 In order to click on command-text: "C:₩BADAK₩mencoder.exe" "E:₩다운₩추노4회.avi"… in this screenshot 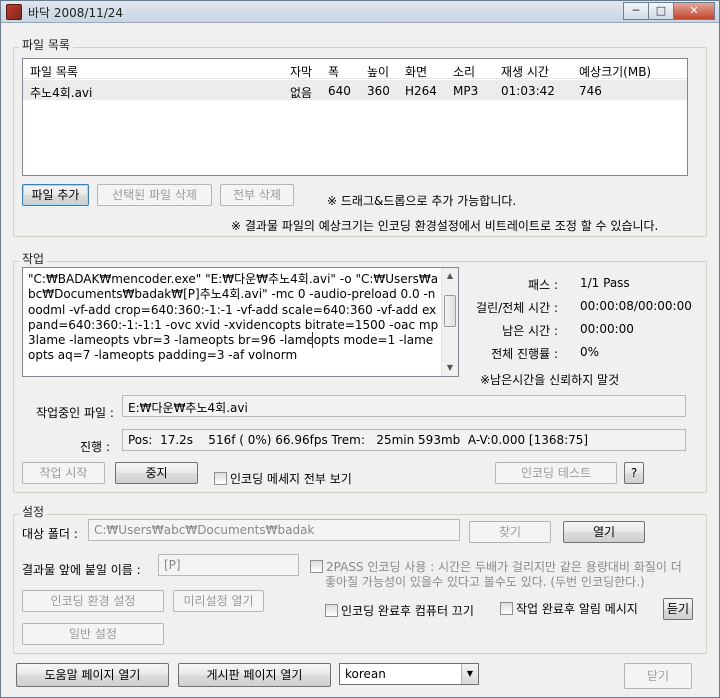, I will do `click(233, 317)`.